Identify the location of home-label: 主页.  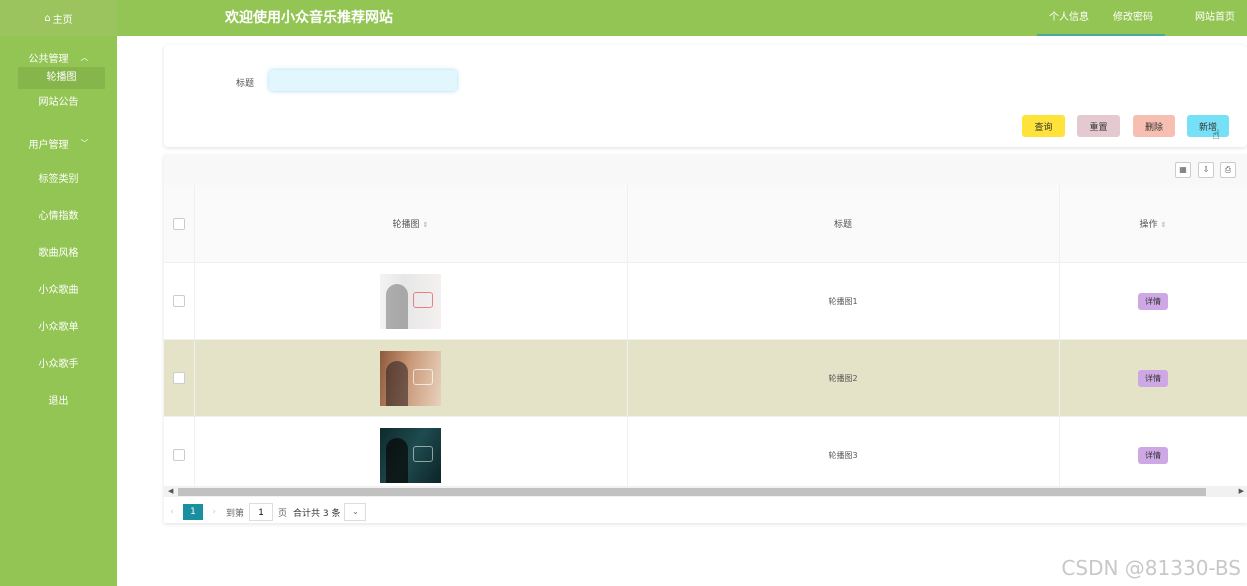
(62, 20).